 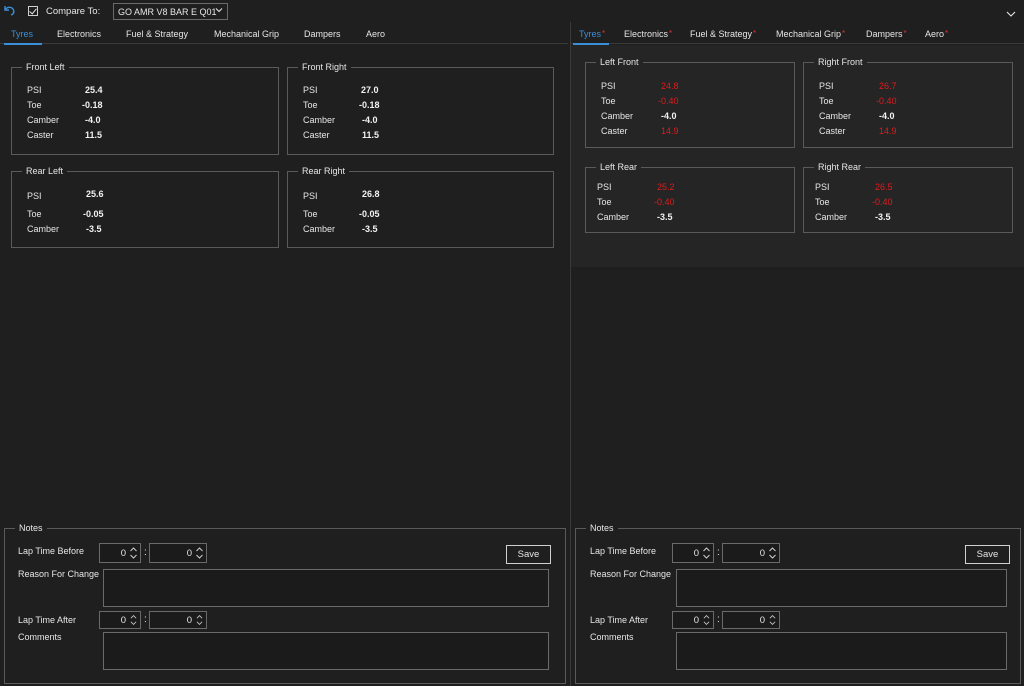 I want to click on psi-value: 25.6, so click(x=95, y=194).